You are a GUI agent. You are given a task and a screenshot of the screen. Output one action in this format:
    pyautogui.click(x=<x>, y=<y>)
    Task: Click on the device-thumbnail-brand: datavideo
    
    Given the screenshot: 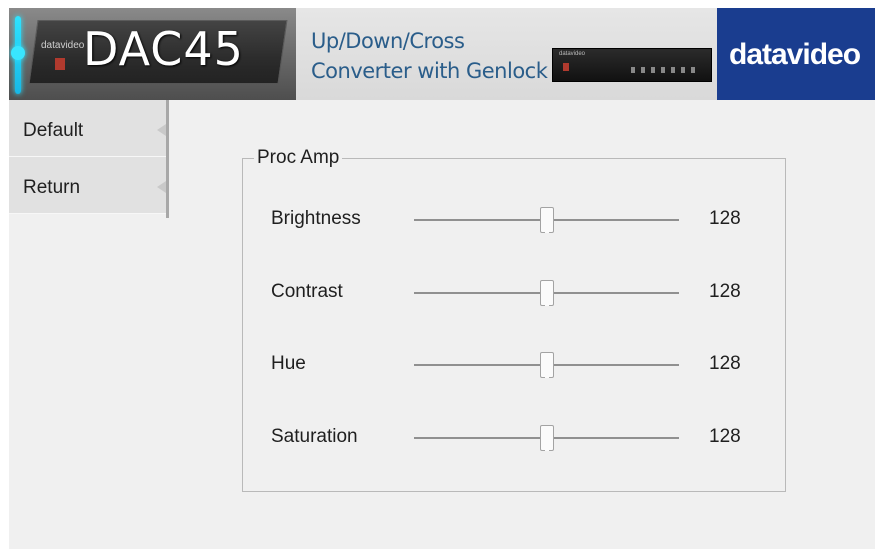 What is the action you would take?
    pyautogui.click(x=572, y=54)
    